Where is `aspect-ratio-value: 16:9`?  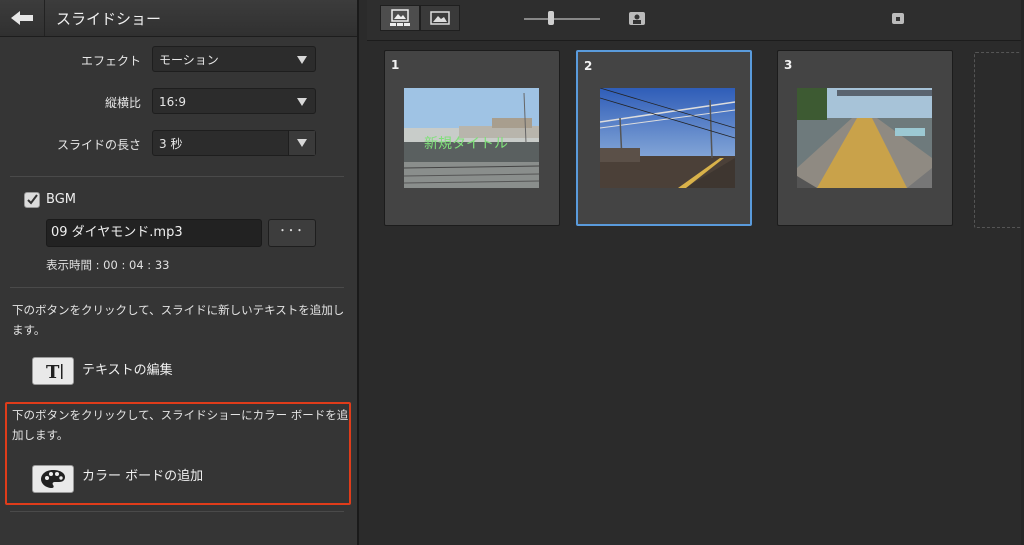 aspect-ratio-value: 16:9 is located at coordinates (172, 102).